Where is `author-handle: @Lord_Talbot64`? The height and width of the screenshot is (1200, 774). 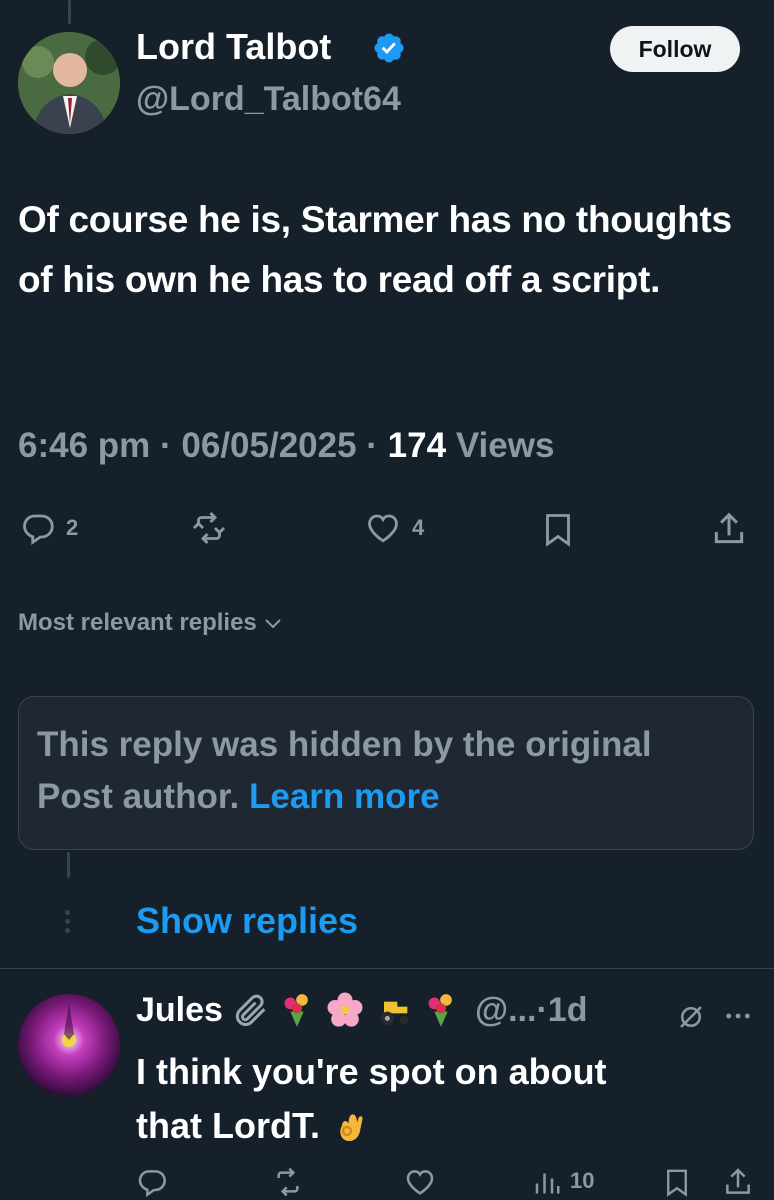 author-handle: @Lord_Talbot64 is located at coordinates (268, 99).